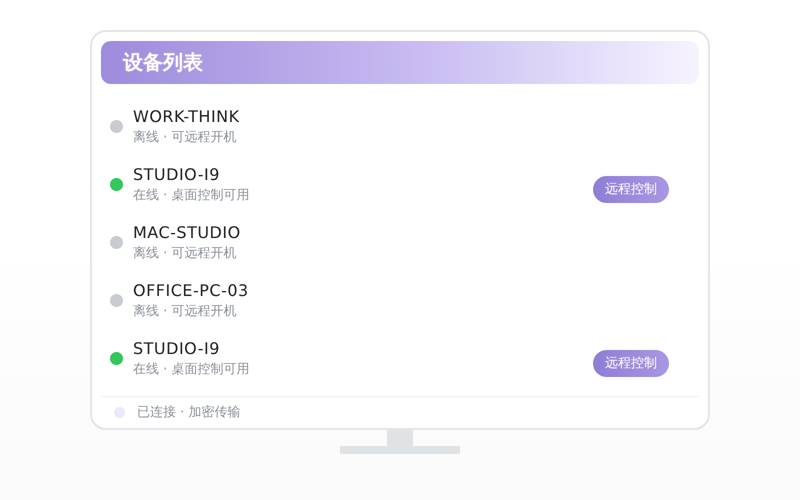  What do you see at coordinates (188, 413) in the screenshot?
I see `connection-status: 已连接 · 加密传输` at bounding box center [188, 413].